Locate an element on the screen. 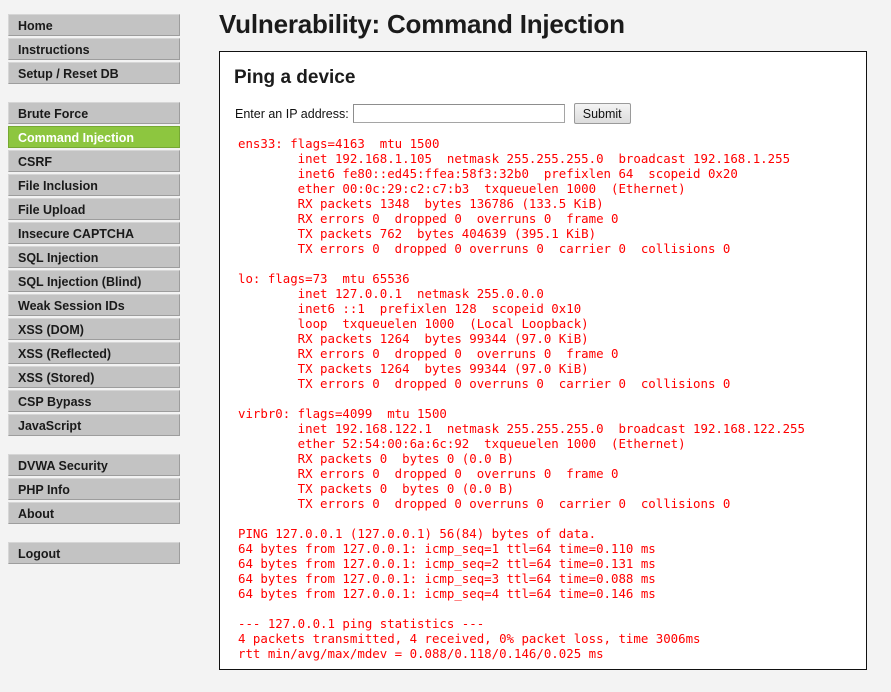 Image resolution: width=891 pixels, height=692 pixels. sidebar-item-home: Home is located at coordinates (94, 25).